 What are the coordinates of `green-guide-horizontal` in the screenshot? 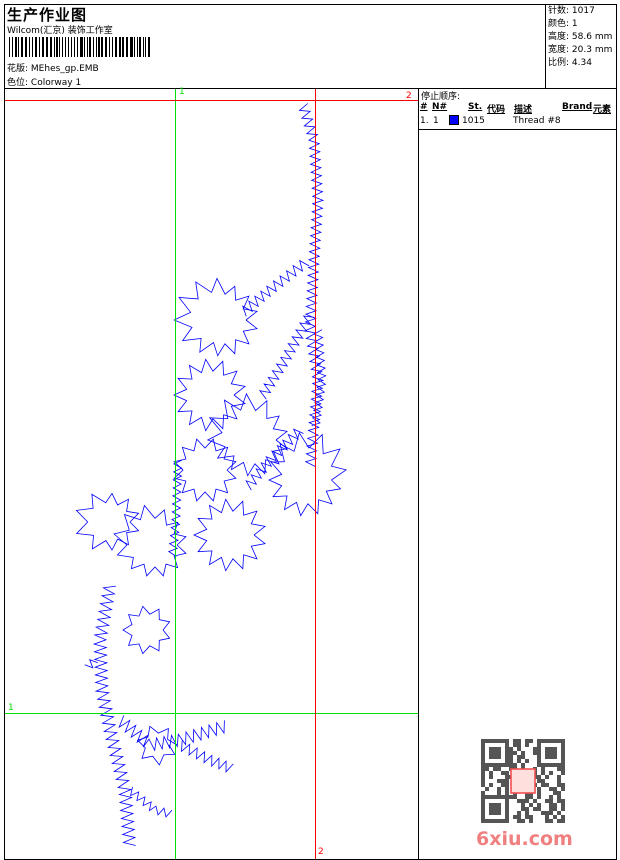 It's located at (211, 713).